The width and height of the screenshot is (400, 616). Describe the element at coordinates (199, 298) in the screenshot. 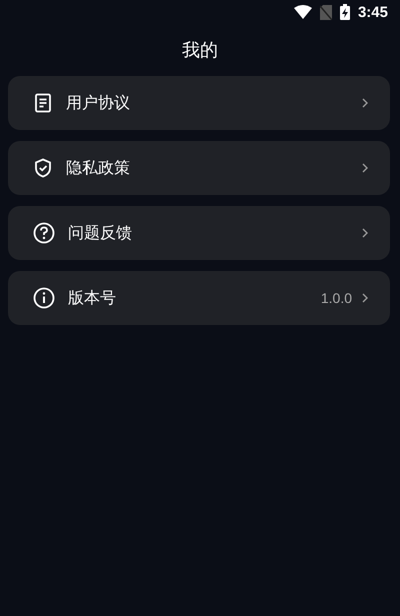

I see `menu-item: 版本号 1.0.0` at that location.